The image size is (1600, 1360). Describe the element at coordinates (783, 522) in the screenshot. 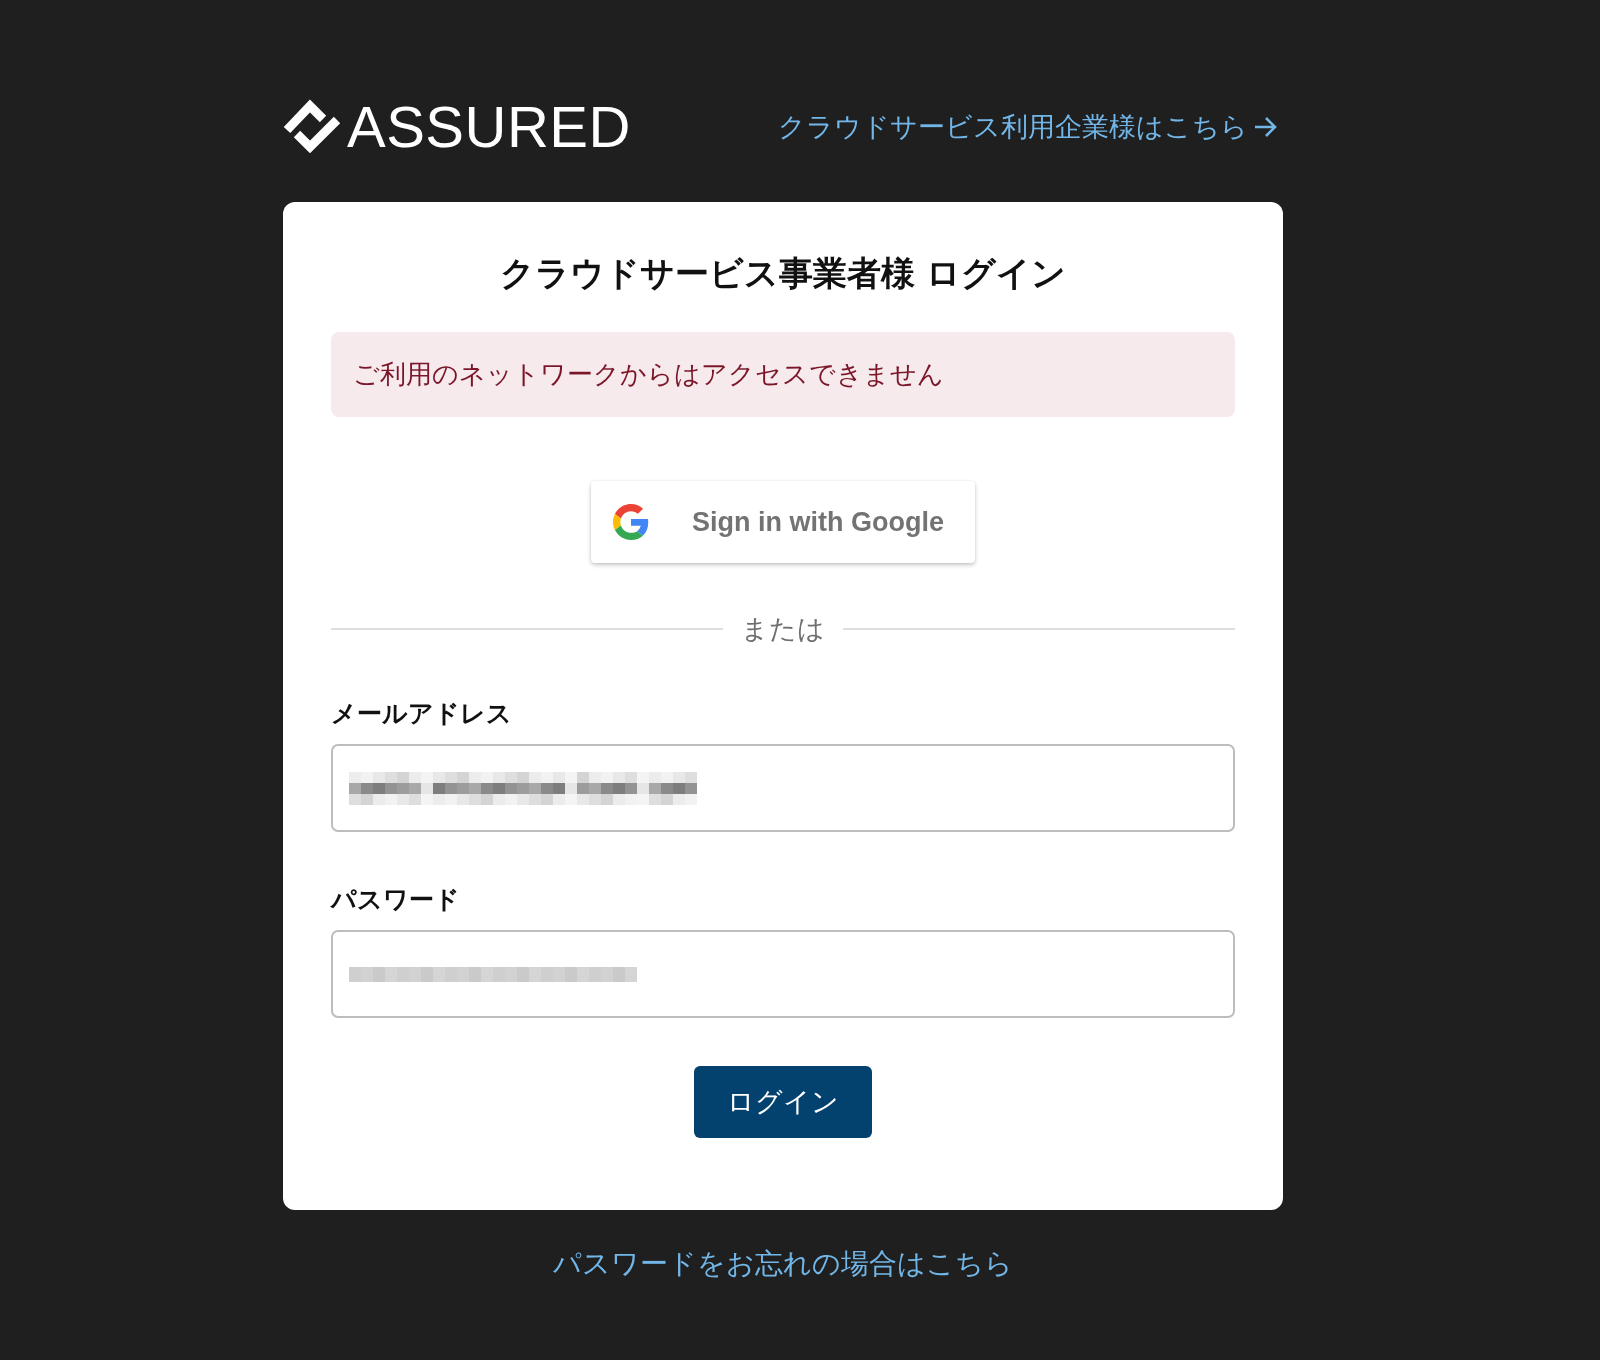

I see `google-sign-in-button: Sign in with Google` at that location.